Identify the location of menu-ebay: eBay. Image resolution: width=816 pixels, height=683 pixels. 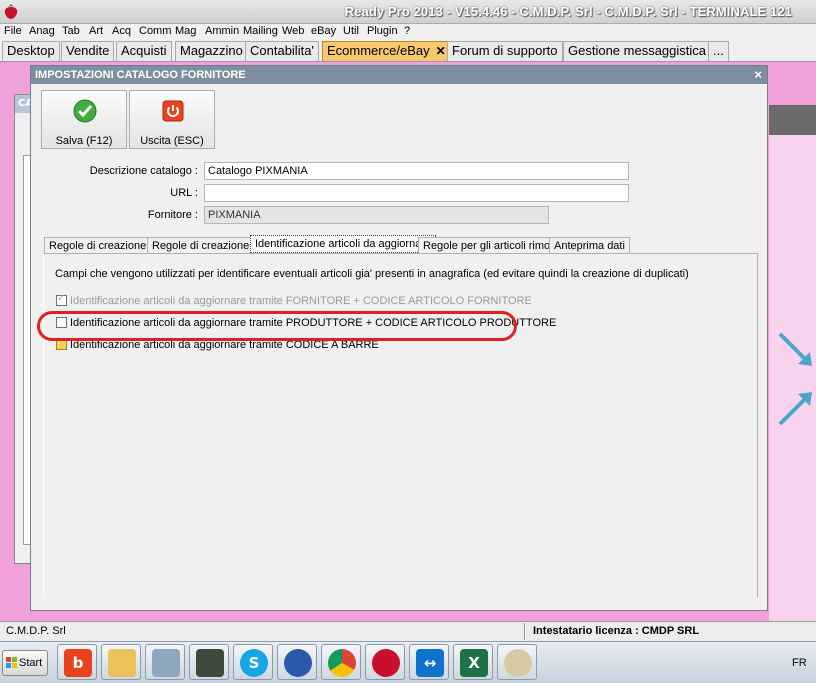
(323, 31).